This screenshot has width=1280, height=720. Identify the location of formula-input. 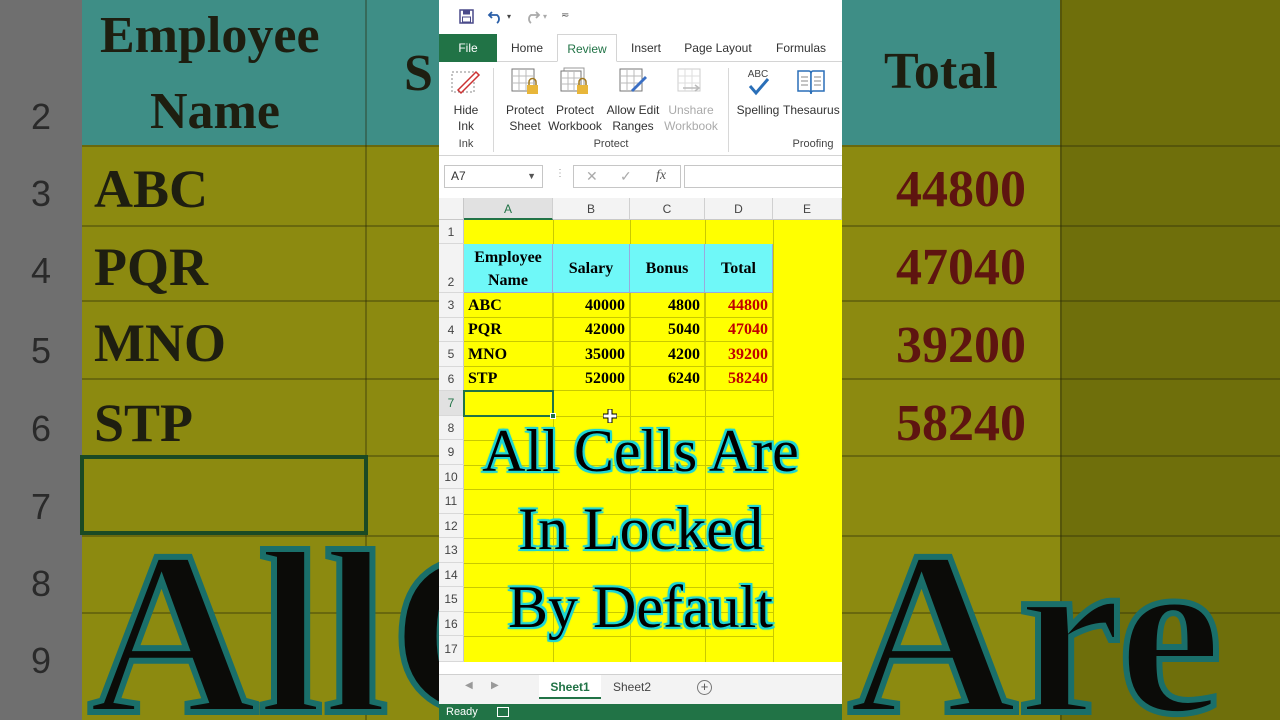
(763, 176).